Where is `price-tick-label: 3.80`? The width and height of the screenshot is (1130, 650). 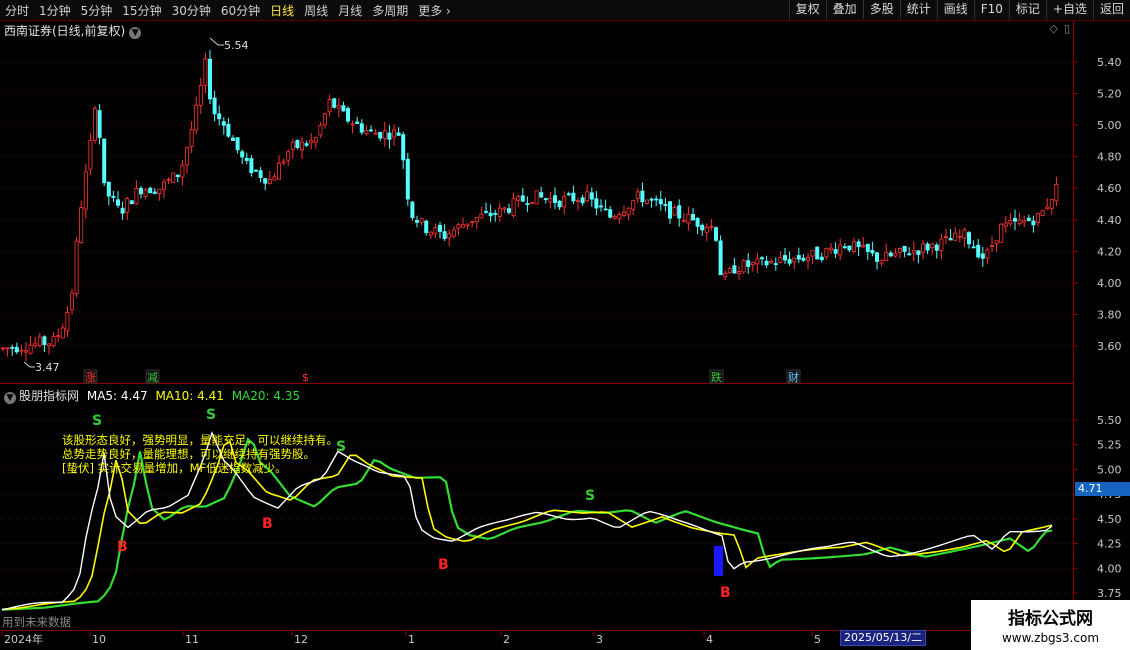
price-tick-label: 3.80 is located at coordinates (1109, 314).